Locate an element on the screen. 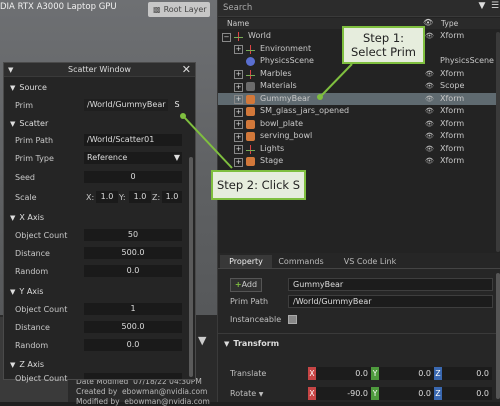 This screenshot has height=406, width=500. x-random-label: Random is located at coordinates (32, 271).